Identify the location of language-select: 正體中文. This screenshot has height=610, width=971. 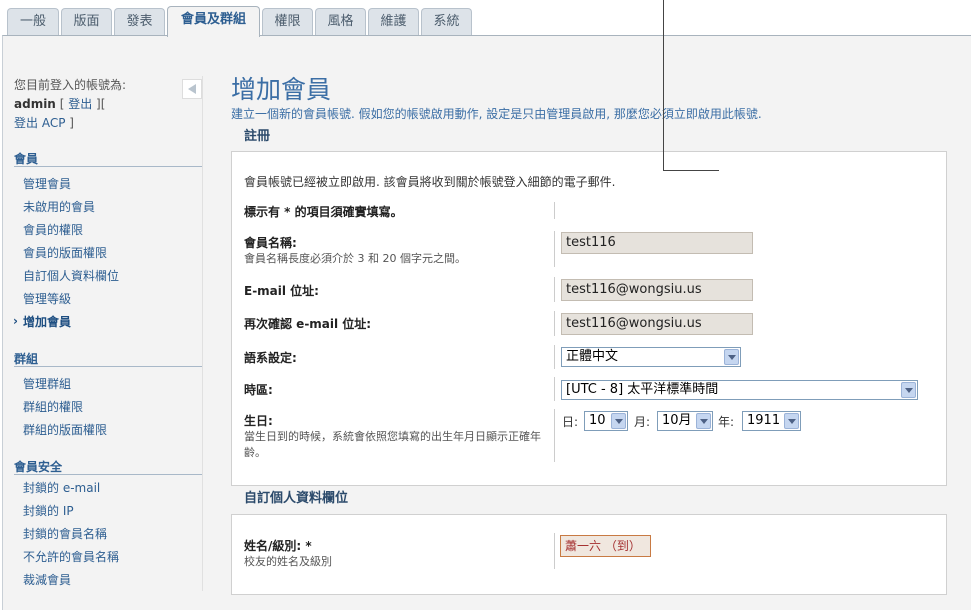
(651, 357).